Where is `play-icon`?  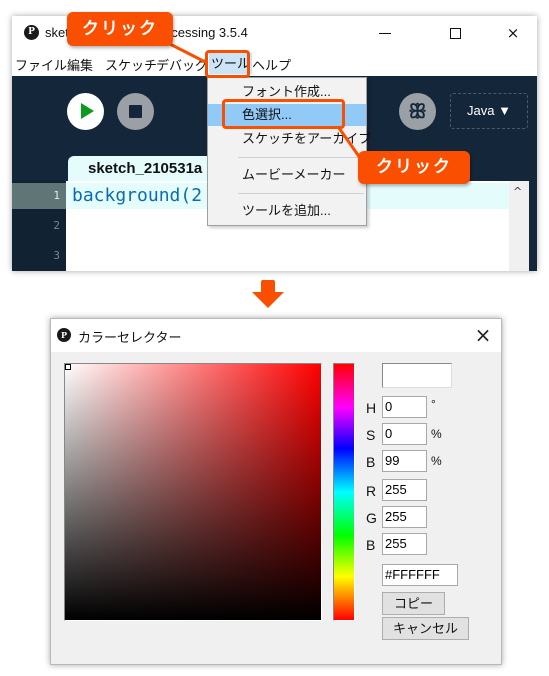 play-icon is located at coordinates (87, 111).